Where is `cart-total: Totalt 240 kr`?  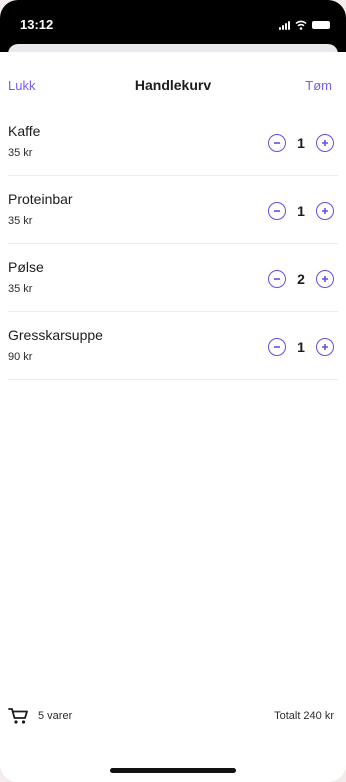
cart-total: Totalt 240 kr is located at coordinates (304, 716).